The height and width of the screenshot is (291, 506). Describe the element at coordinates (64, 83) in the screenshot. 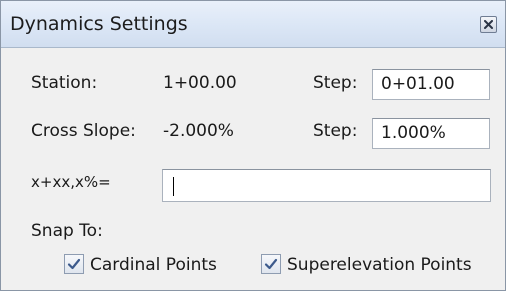

I see `station-label: Station:` at that location.